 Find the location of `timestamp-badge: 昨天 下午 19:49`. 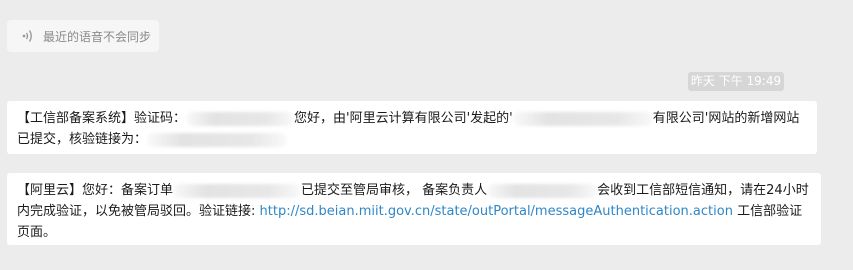

timestamp-badge: 昨天 下午 19:49 is located at coordinates (736, 81).